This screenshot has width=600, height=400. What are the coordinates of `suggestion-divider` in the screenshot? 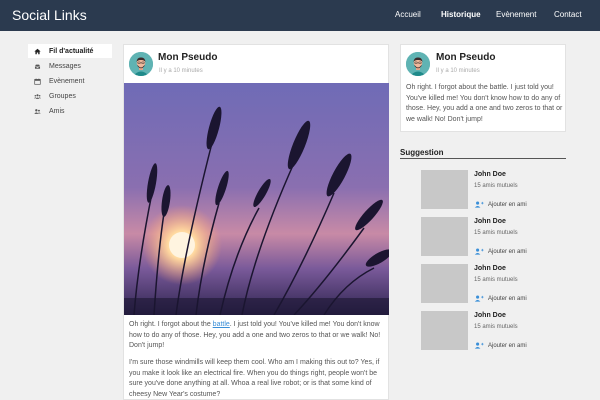 It's located at (483, 158).